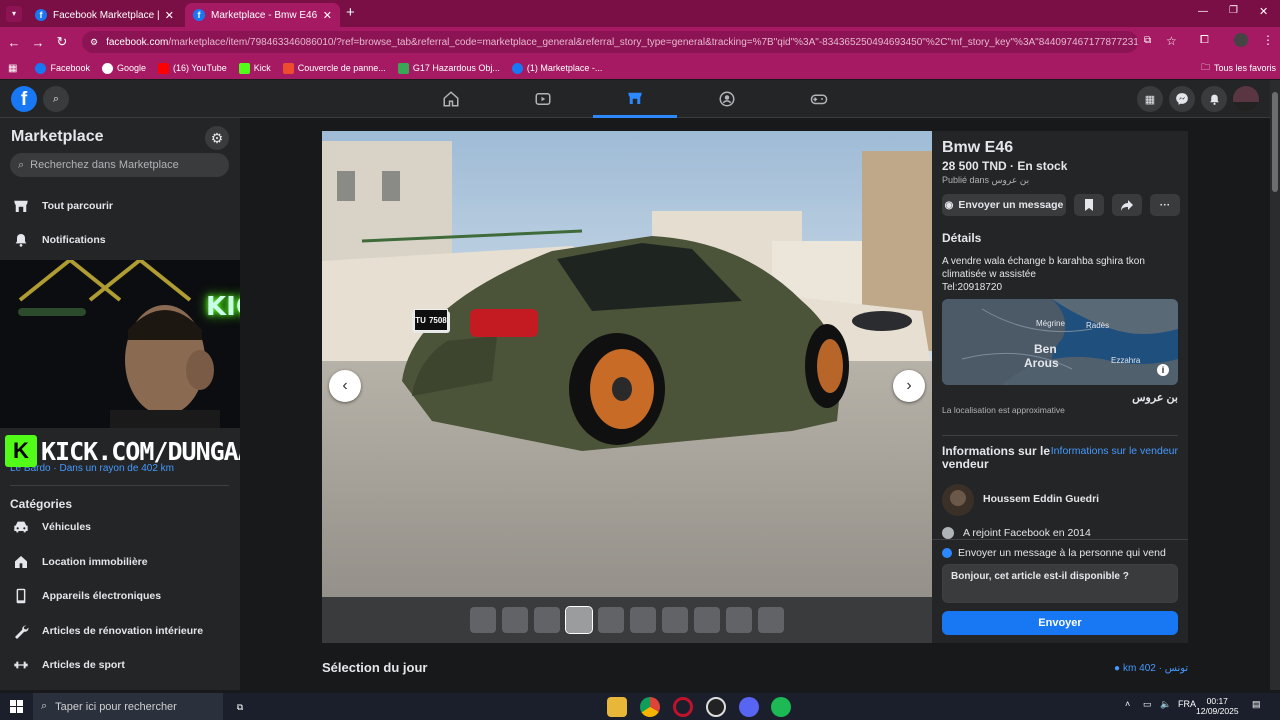  Describe the element at coordinates (57, 136) in the screenshot. I see `sidebar-title: Marketplace` at that location.